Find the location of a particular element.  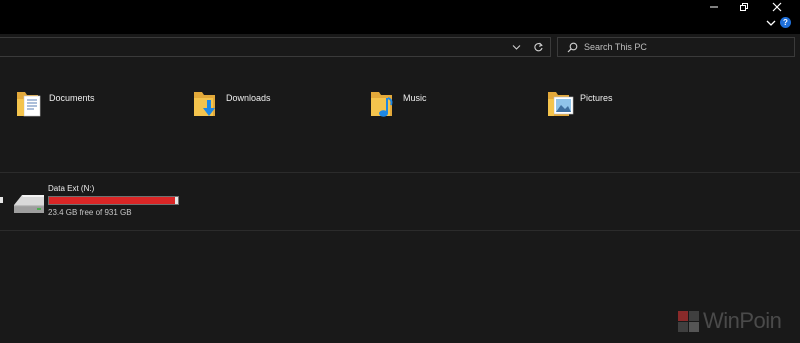

help-button: ? is located at coordinates (785, 22).